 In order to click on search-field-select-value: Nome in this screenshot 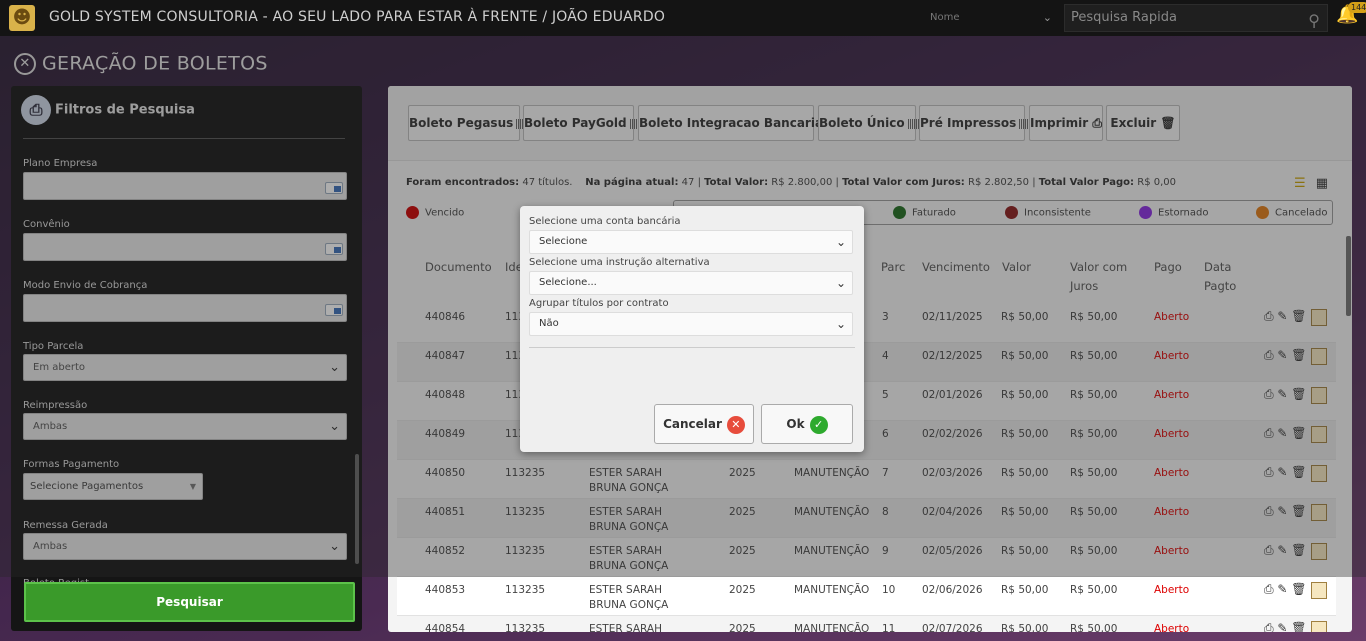, I will do `click(945, 17)`.